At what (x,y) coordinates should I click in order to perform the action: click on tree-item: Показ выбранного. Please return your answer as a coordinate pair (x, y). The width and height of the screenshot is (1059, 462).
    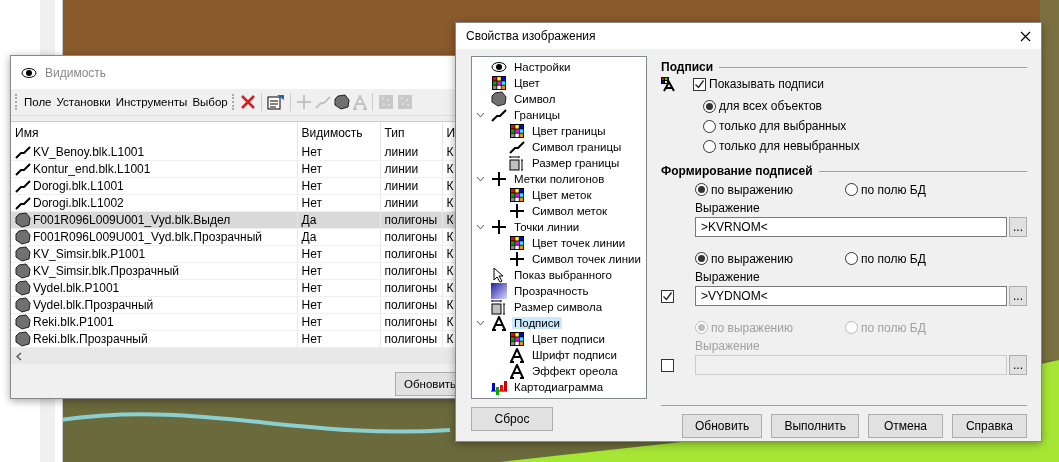
    Looking at the image, I should click on (563, 275).